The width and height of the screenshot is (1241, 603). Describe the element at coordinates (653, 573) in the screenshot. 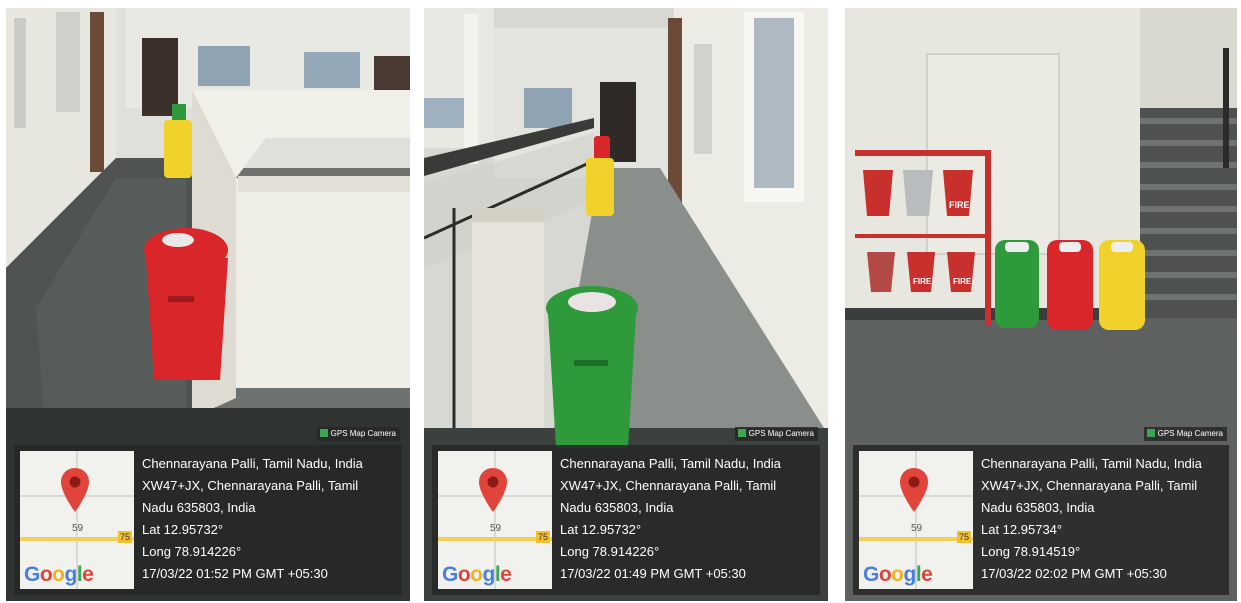

I see `timestamp: 17/03/22 01:49 PM GMT +05:30` at that location.